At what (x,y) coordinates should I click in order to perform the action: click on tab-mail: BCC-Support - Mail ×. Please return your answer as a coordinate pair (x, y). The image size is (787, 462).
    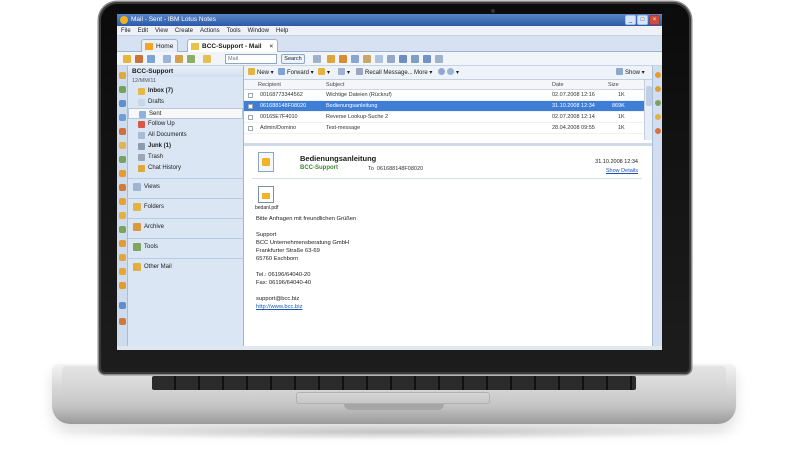
    Looking at the image, I should click on (233, 45).